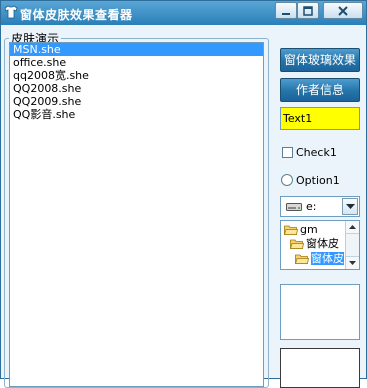 This screenshot has height=388, width=367. I want to click on check1-checkbox, so click(287, 152).